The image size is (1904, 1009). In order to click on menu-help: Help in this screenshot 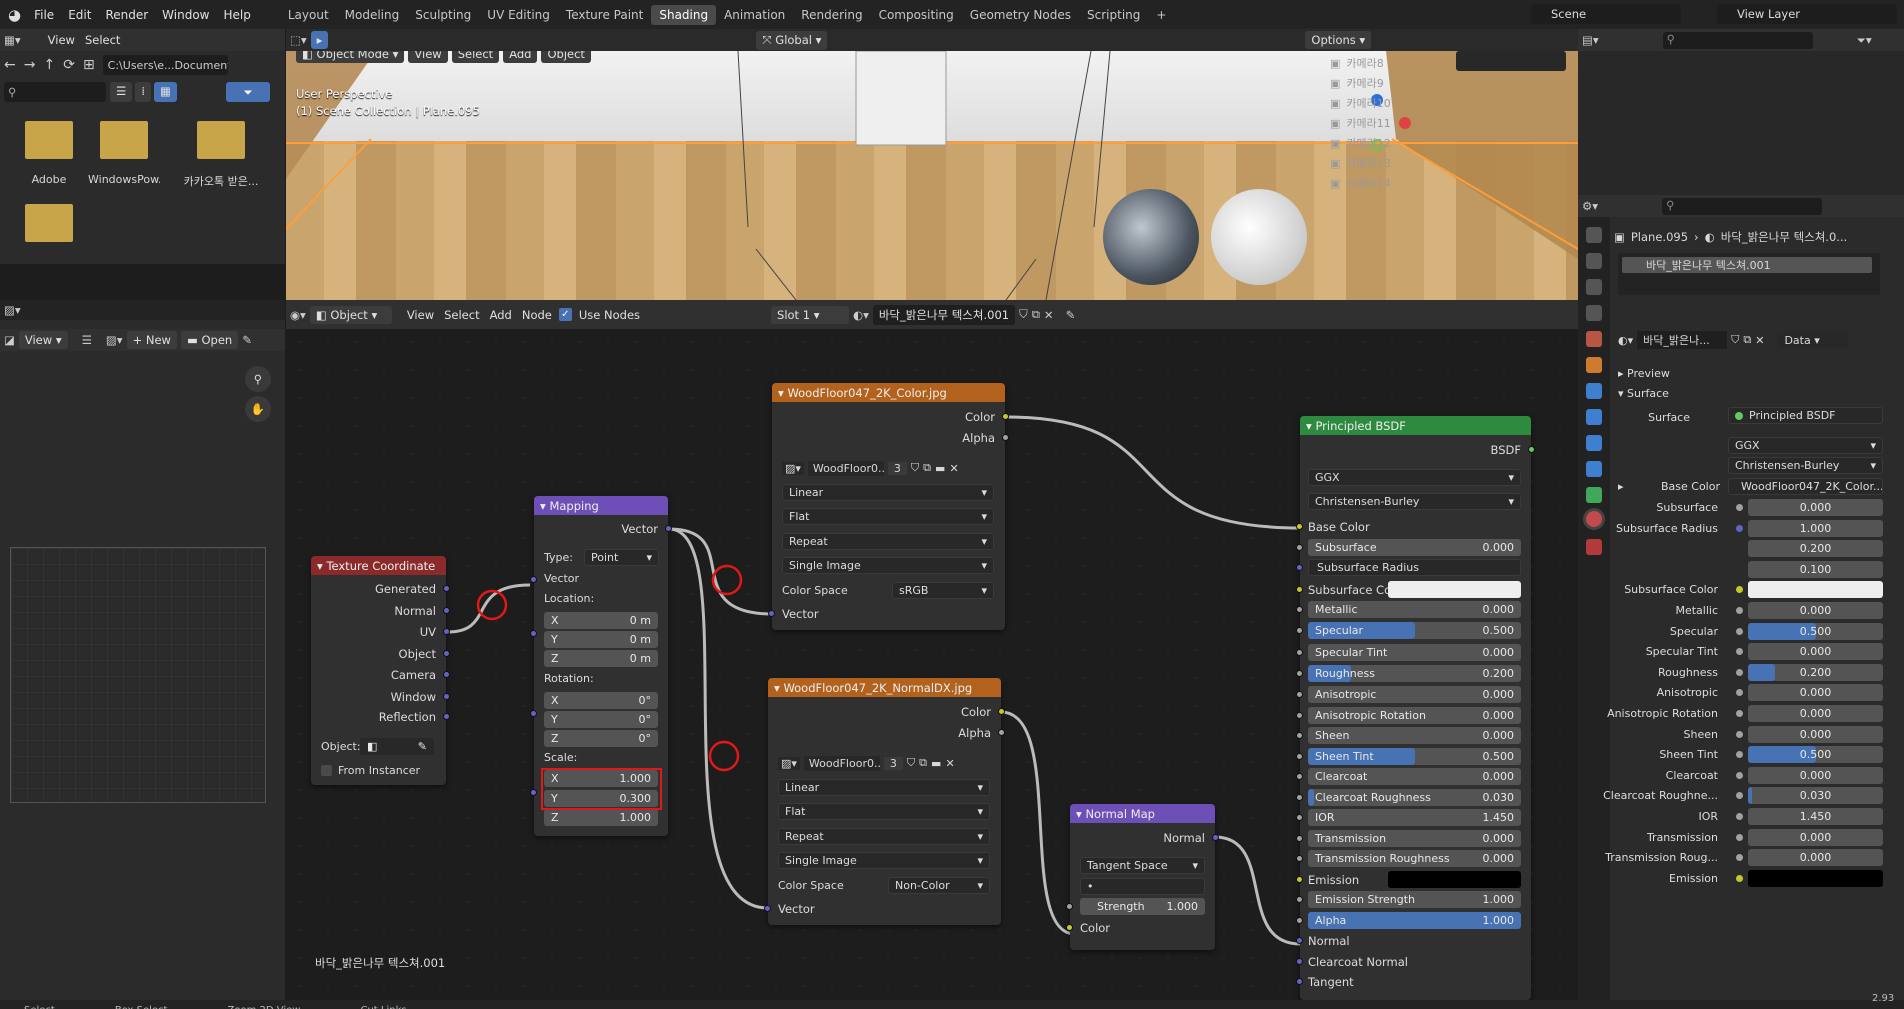, I will do `click(237, 15)`.